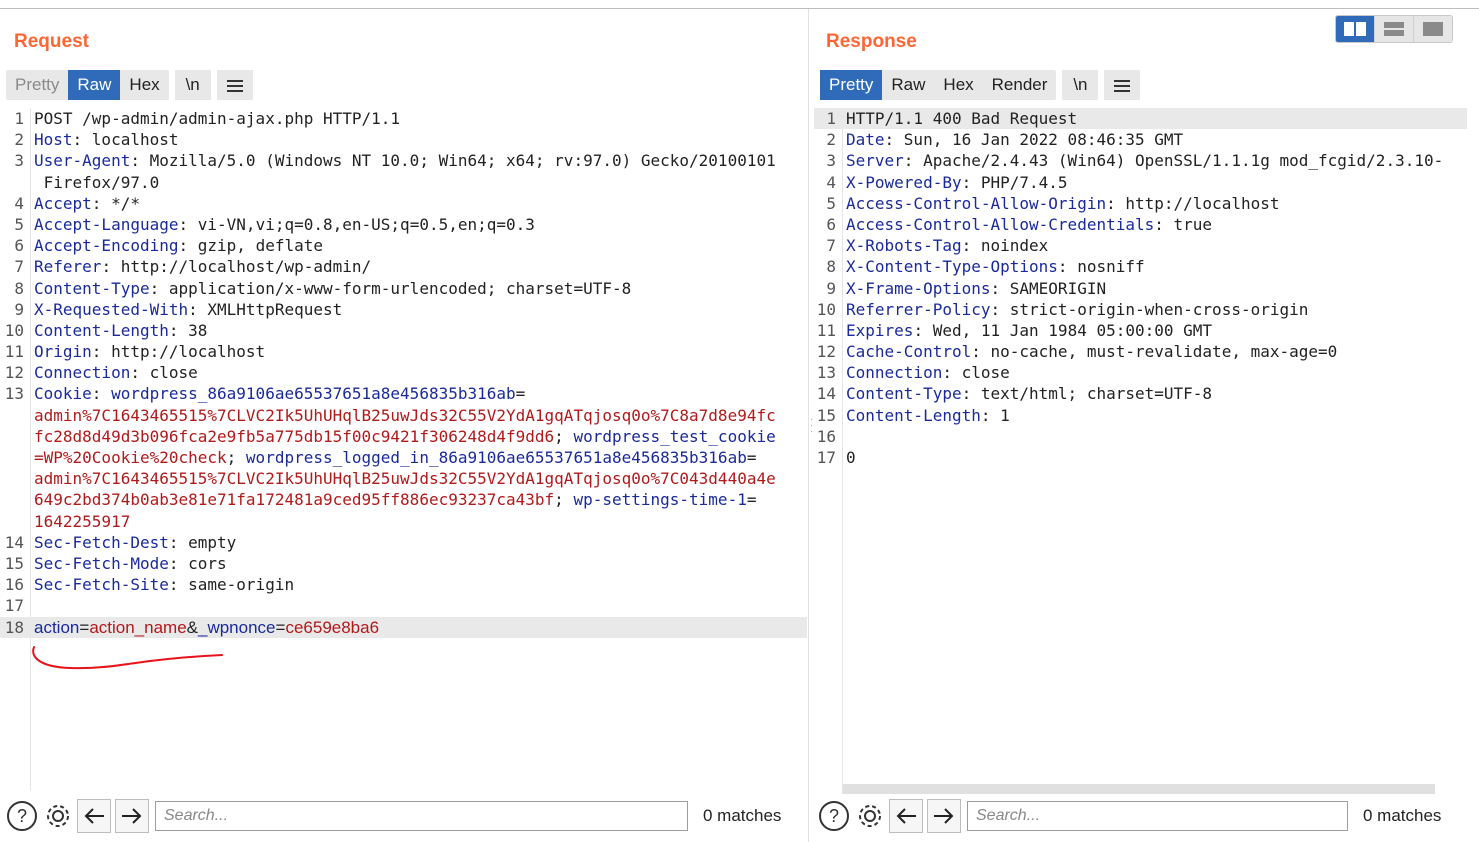 The width and height of the screenshot is (1479, 842). Describe the element at coordinates (1080, 85) in the screenshot. I see `response-newline-toggle: \n` at that location.